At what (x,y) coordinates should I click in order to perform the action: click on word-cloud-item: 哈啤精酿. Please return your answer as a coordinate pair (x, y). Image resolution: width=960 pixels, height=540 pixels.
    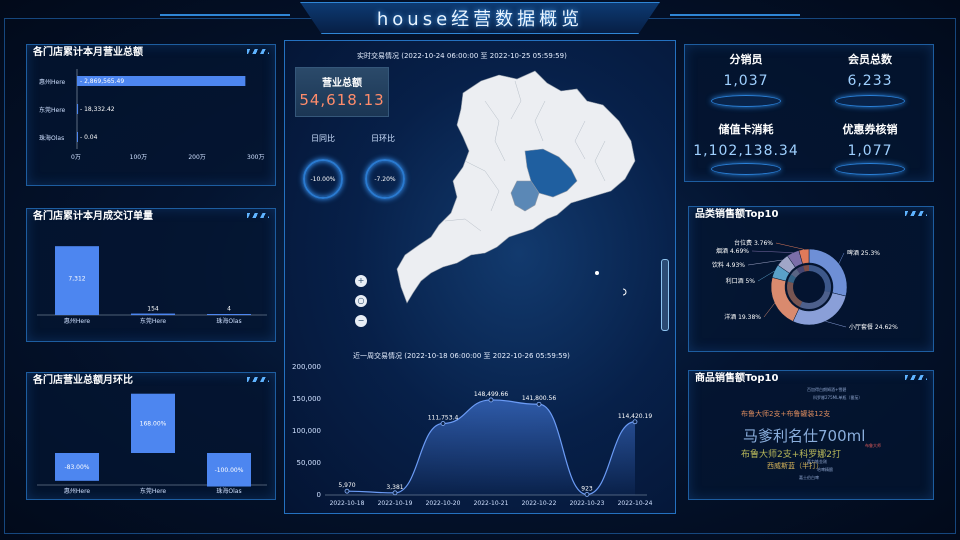
    Looking at the image, I should click on (825, 469).